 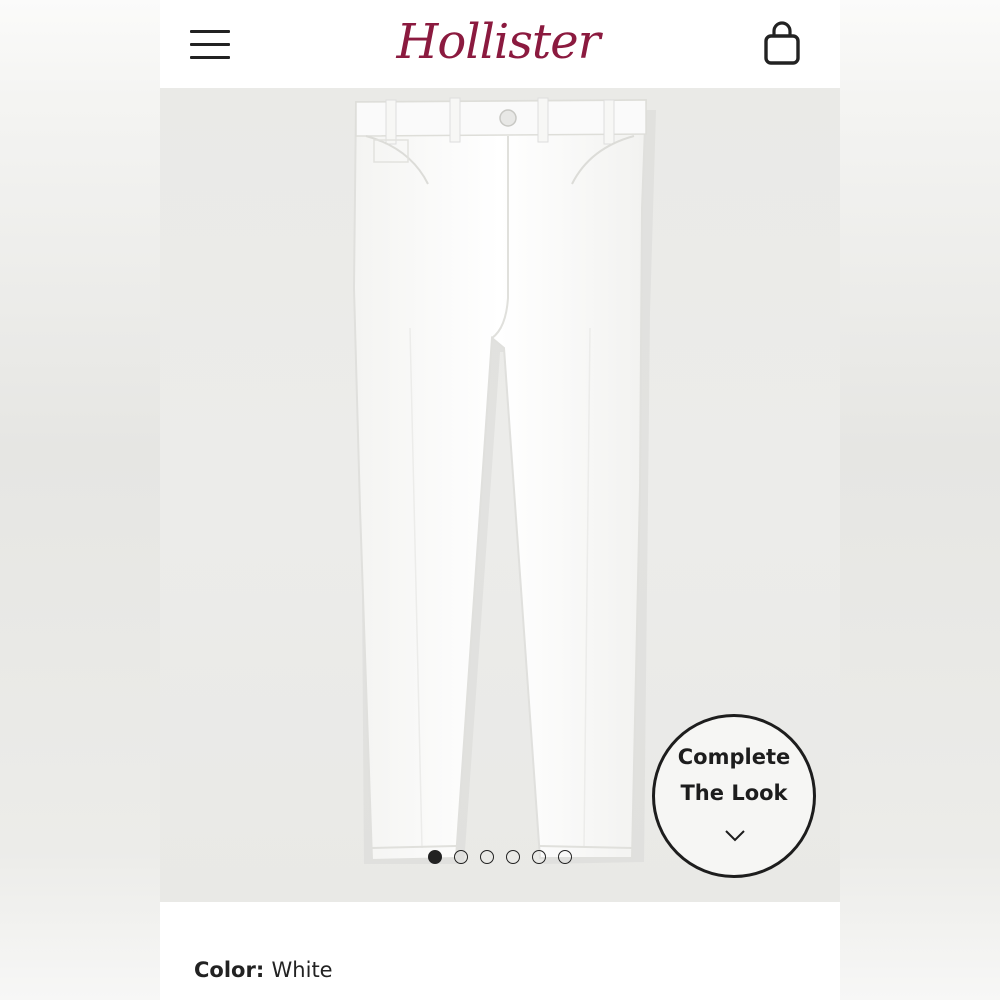 I want to click on carousel-indicators, so click(x=500, y=857).